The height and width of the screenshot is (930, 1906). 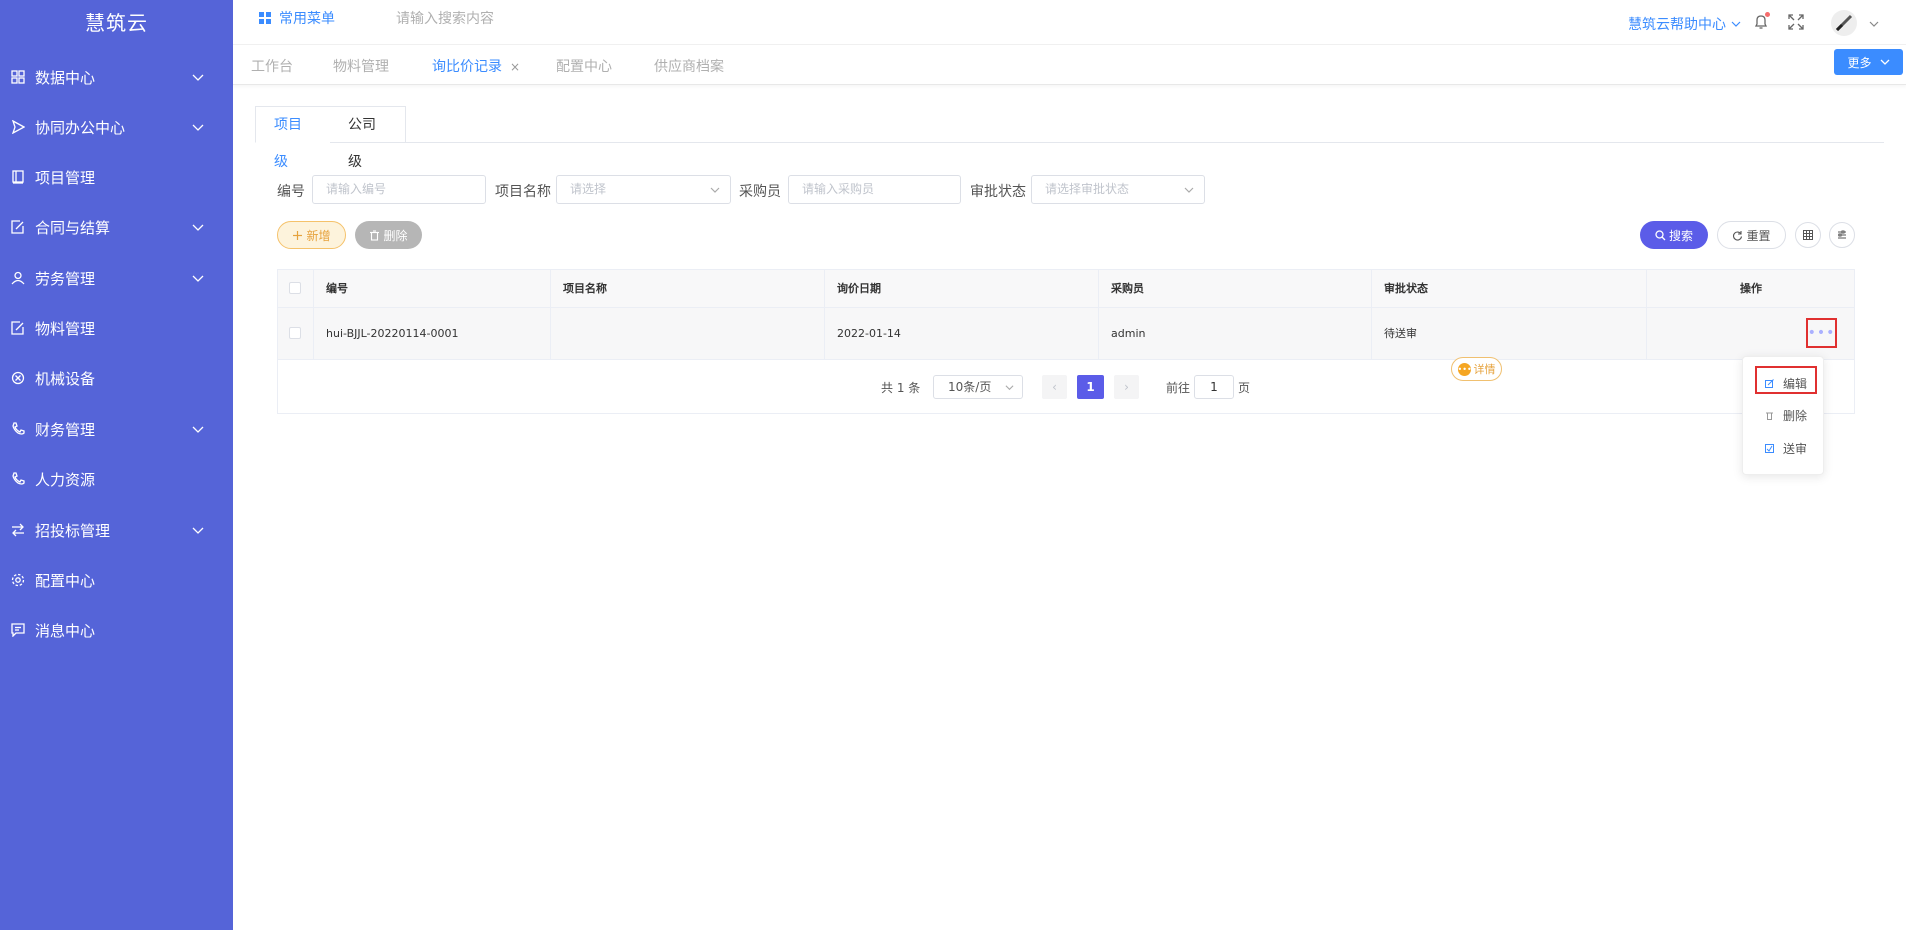 What do you see at coordinates (1677, 25) in the screenshot?
I see `help-center-label: 慧筑云帮助中心` at bounding box center [1677, 25].